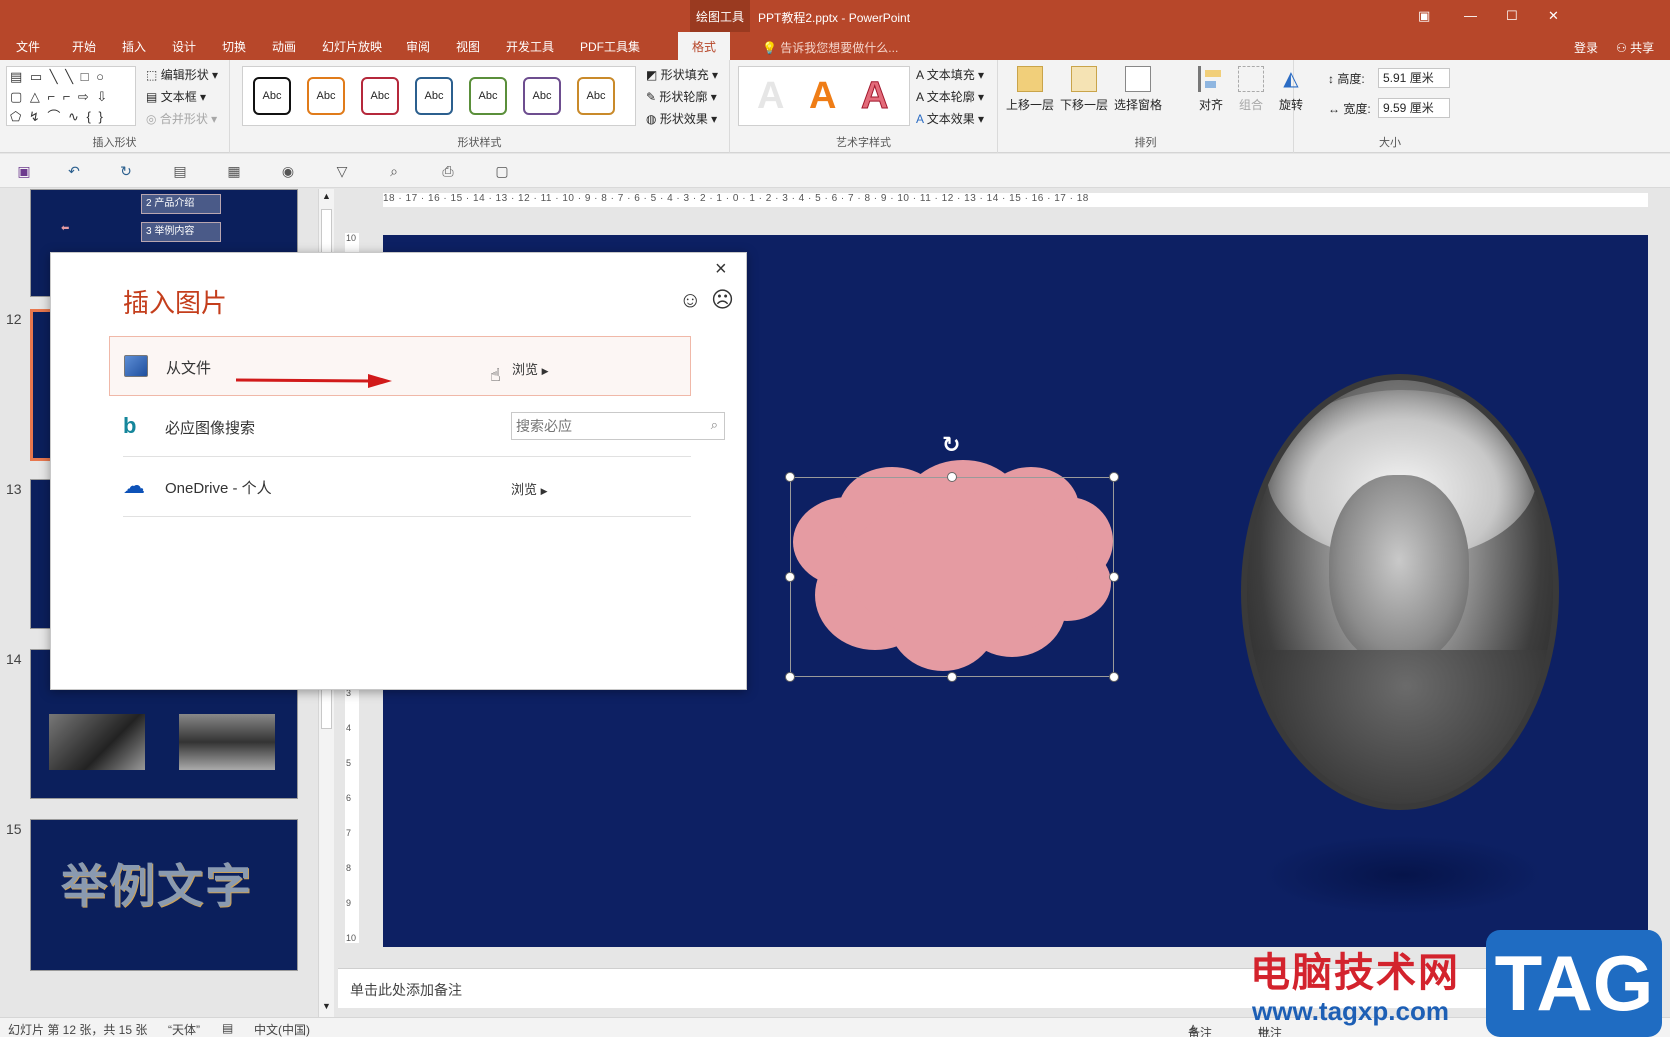 The height and width of the screenshot is (1037, 1670). I want to click on frown-feedback-icon: ☹, so click(722, 300).